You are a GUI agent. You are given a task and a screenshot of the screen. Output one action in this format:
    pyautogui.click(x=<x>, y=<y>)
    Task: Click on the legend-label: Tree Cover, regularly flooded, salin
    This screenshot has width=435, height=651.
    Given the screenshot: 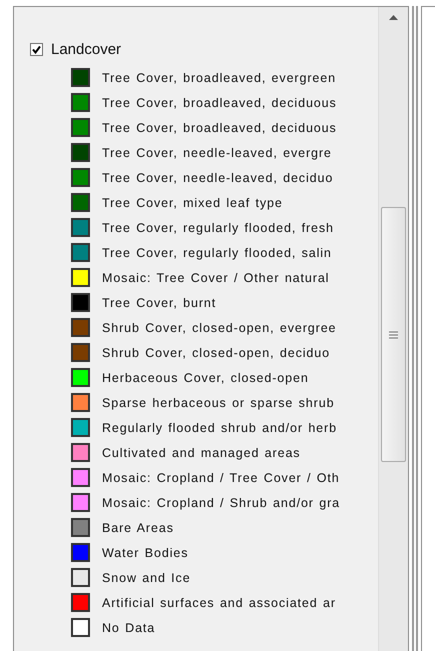 What is the action you would take?
    pyautogui.click(x=217, y=253)
    